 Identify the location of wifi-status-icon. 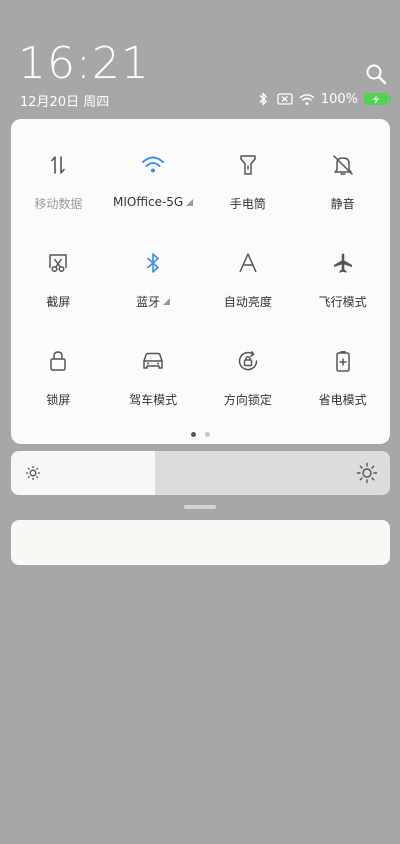
(307, 99).